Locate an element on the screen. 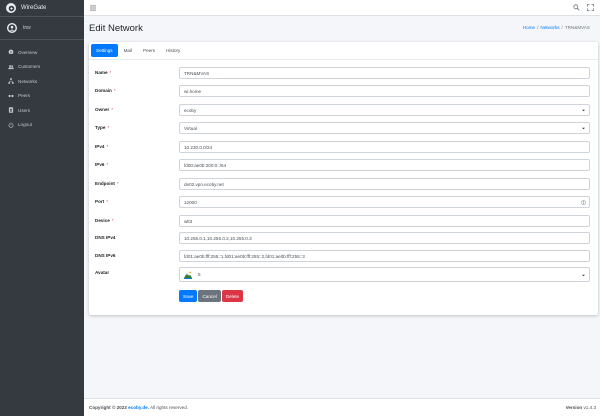  owner-selected-value: ecoby is located at coordinates (190, 110).